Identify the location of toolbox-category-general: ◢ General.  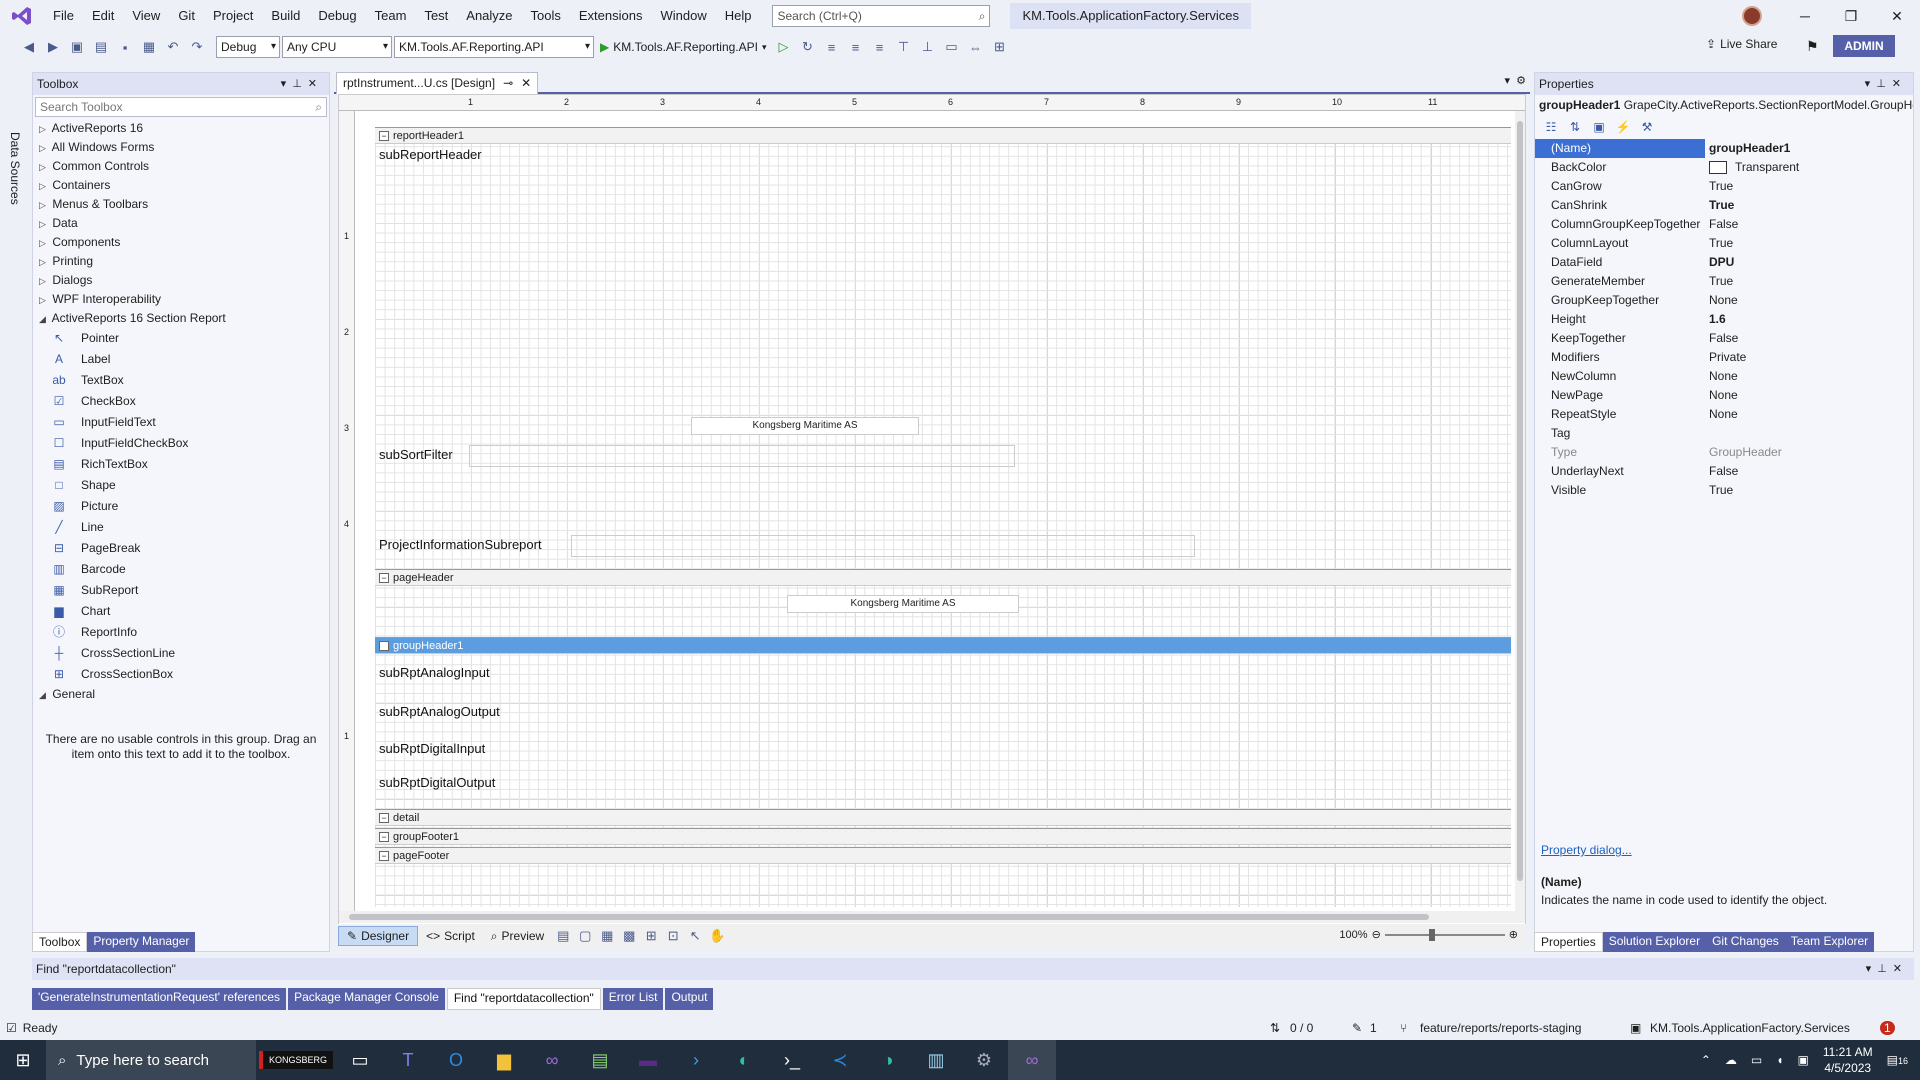
(181, 694).